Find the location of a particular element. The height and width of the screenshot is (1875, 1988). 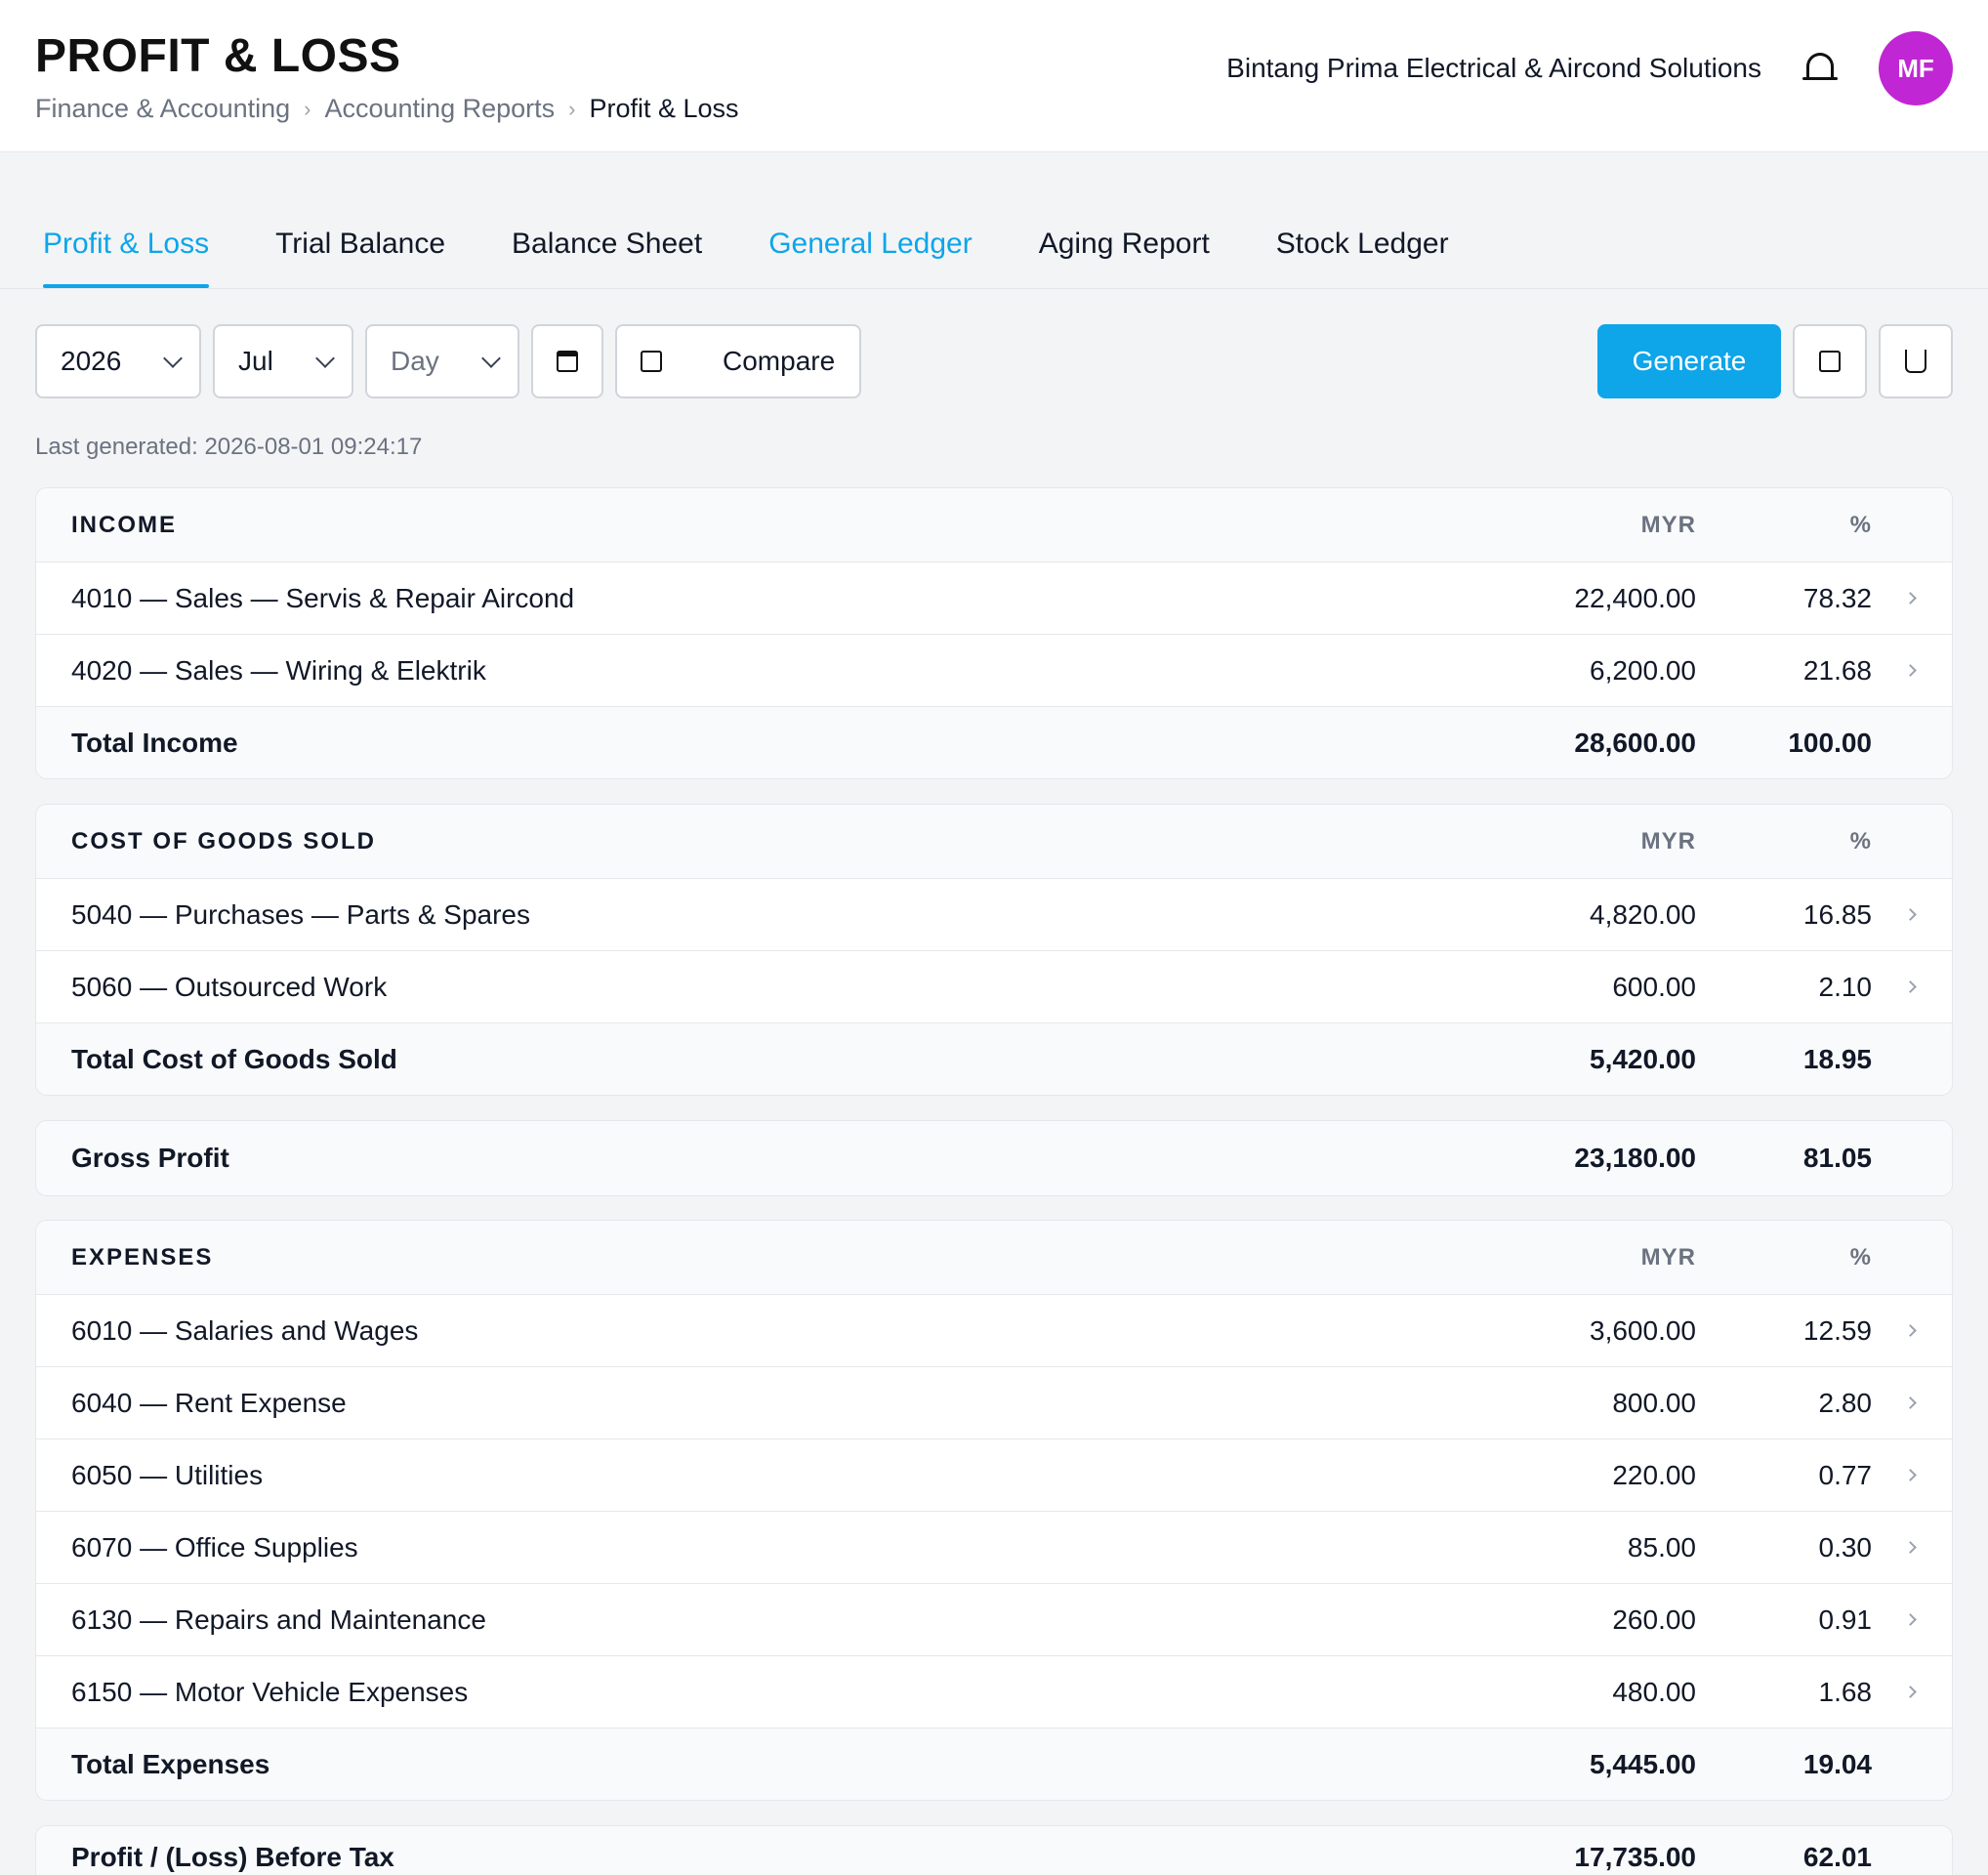

generate-button: Generate is located at coordinates (1689, 361).